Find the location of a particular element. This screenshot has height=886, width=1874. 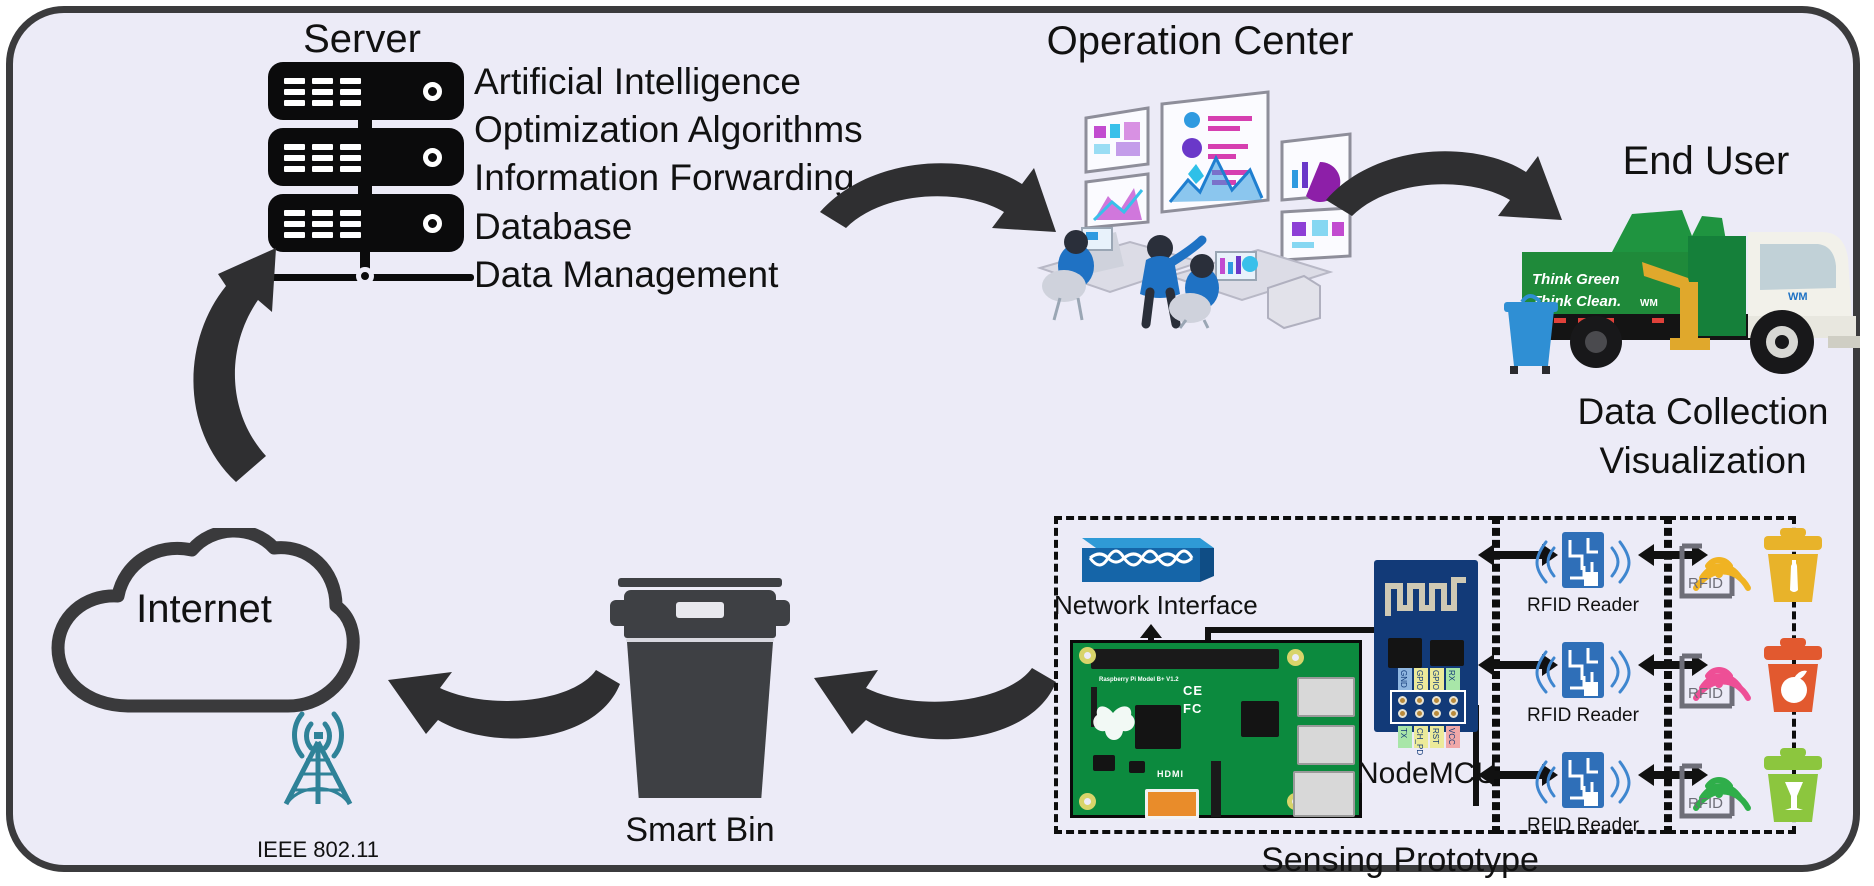

server-title: Server is located at coordinates (362, 39).